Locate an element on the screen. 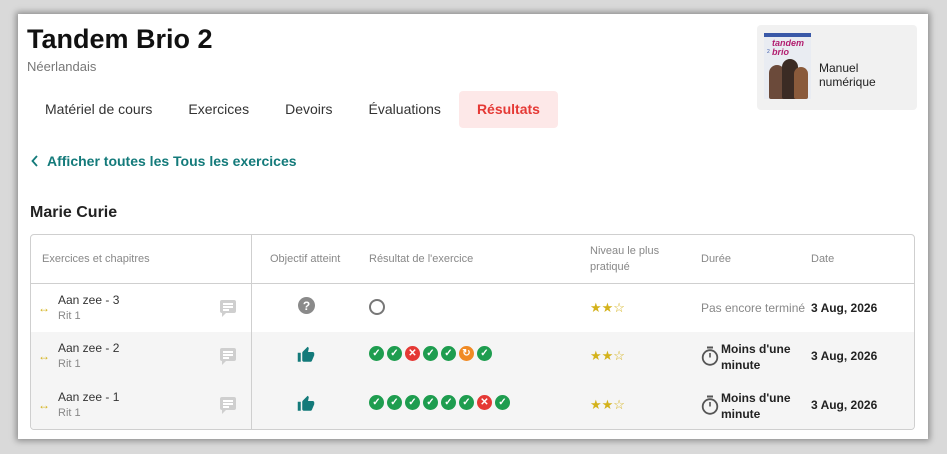  header-date: Date is located at coordinates (823, 259).